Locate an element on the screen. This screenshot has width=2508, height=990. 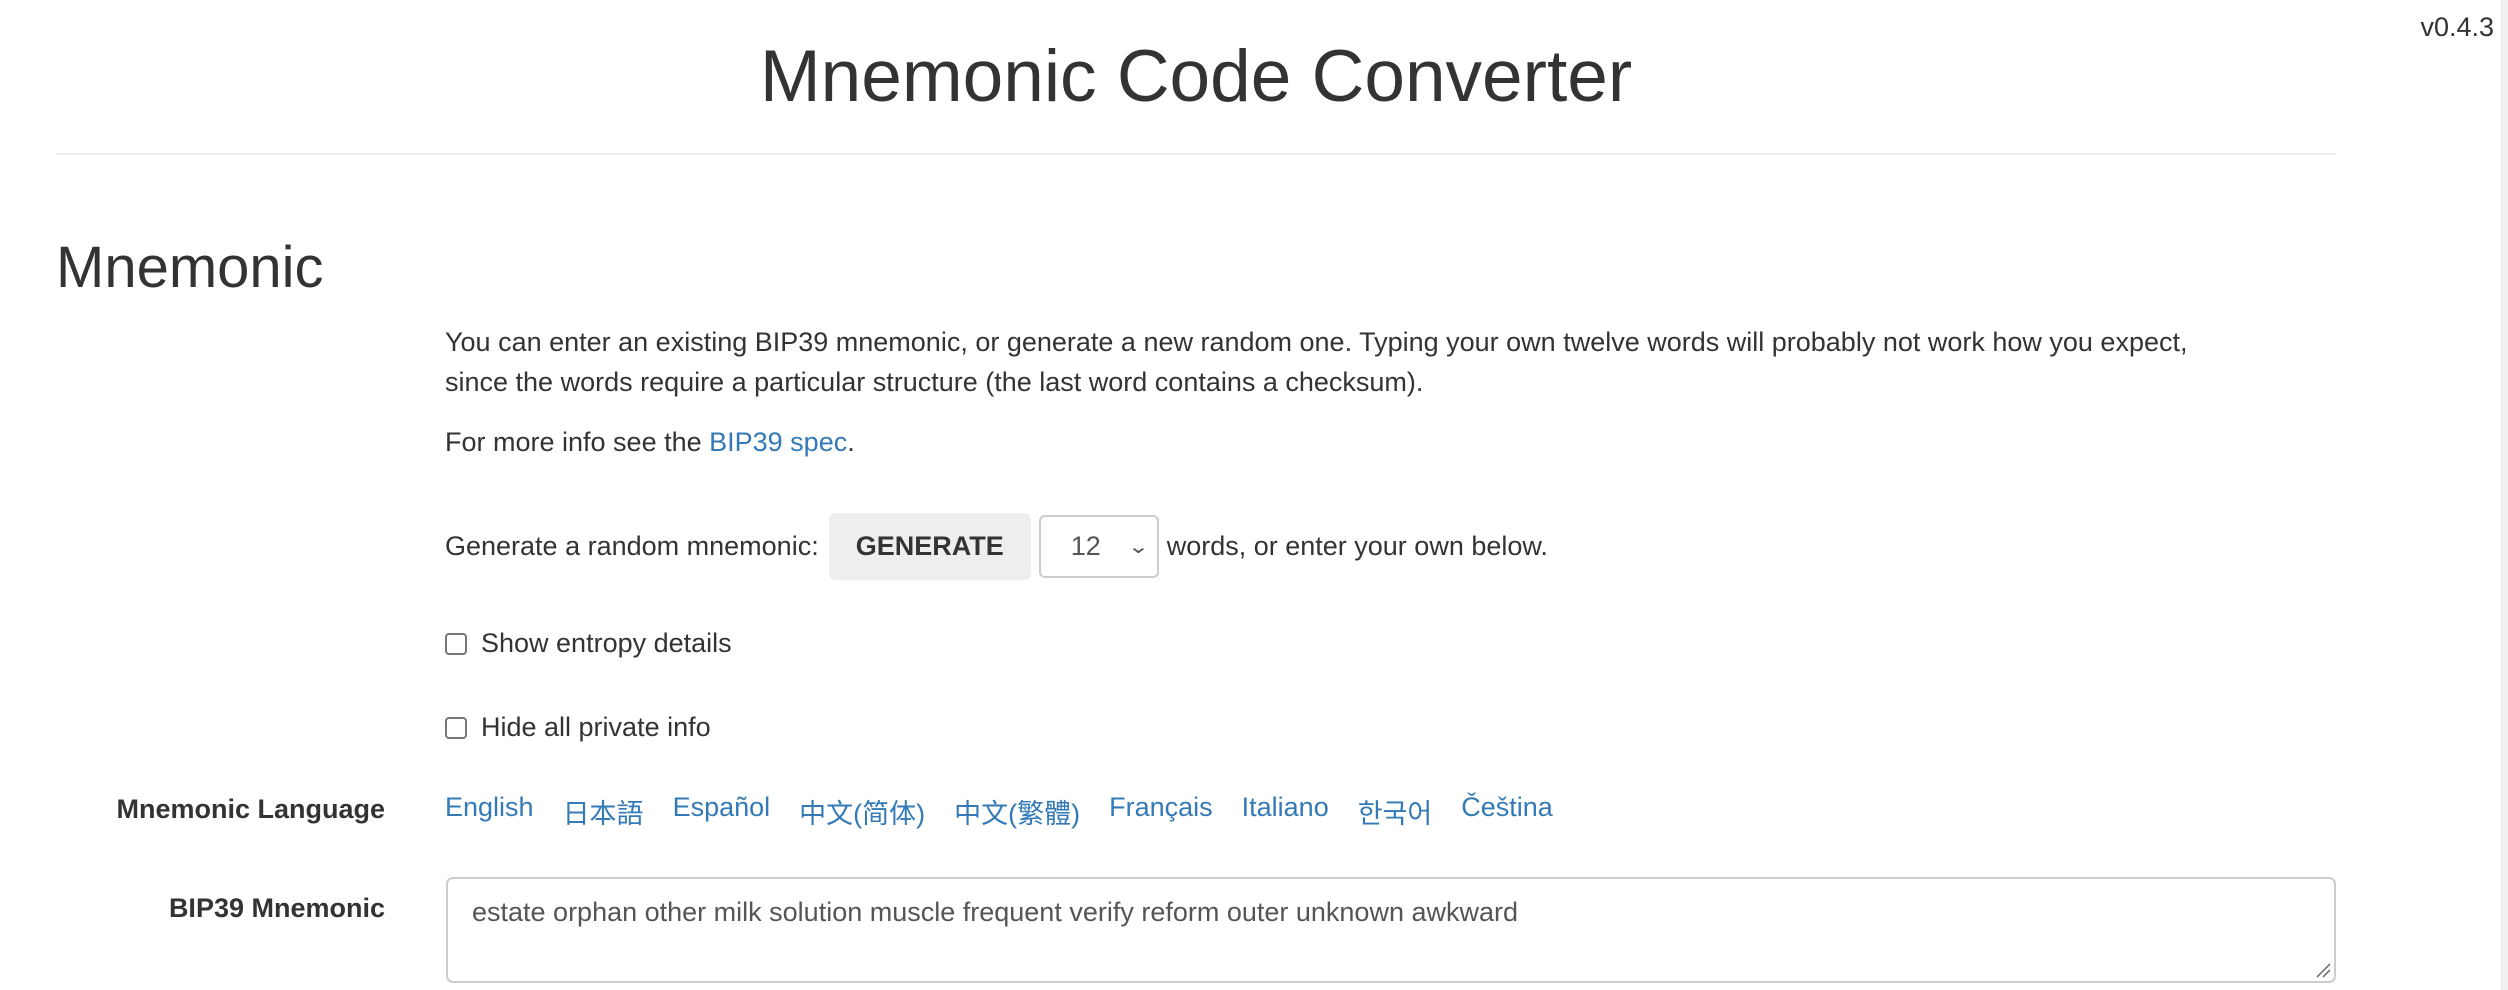
header-divider is located at coordinates (1196, 154).